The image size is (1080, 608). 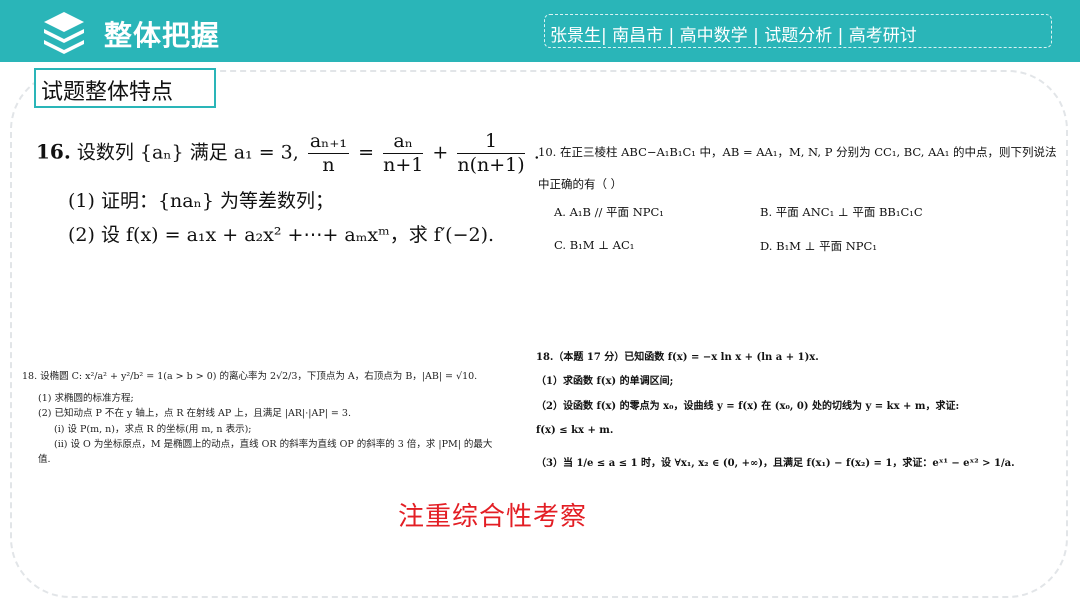 I want to click on q18b-line-2: （1）求函数 f(x) 的单调区间;, so click(x=605, y=381).